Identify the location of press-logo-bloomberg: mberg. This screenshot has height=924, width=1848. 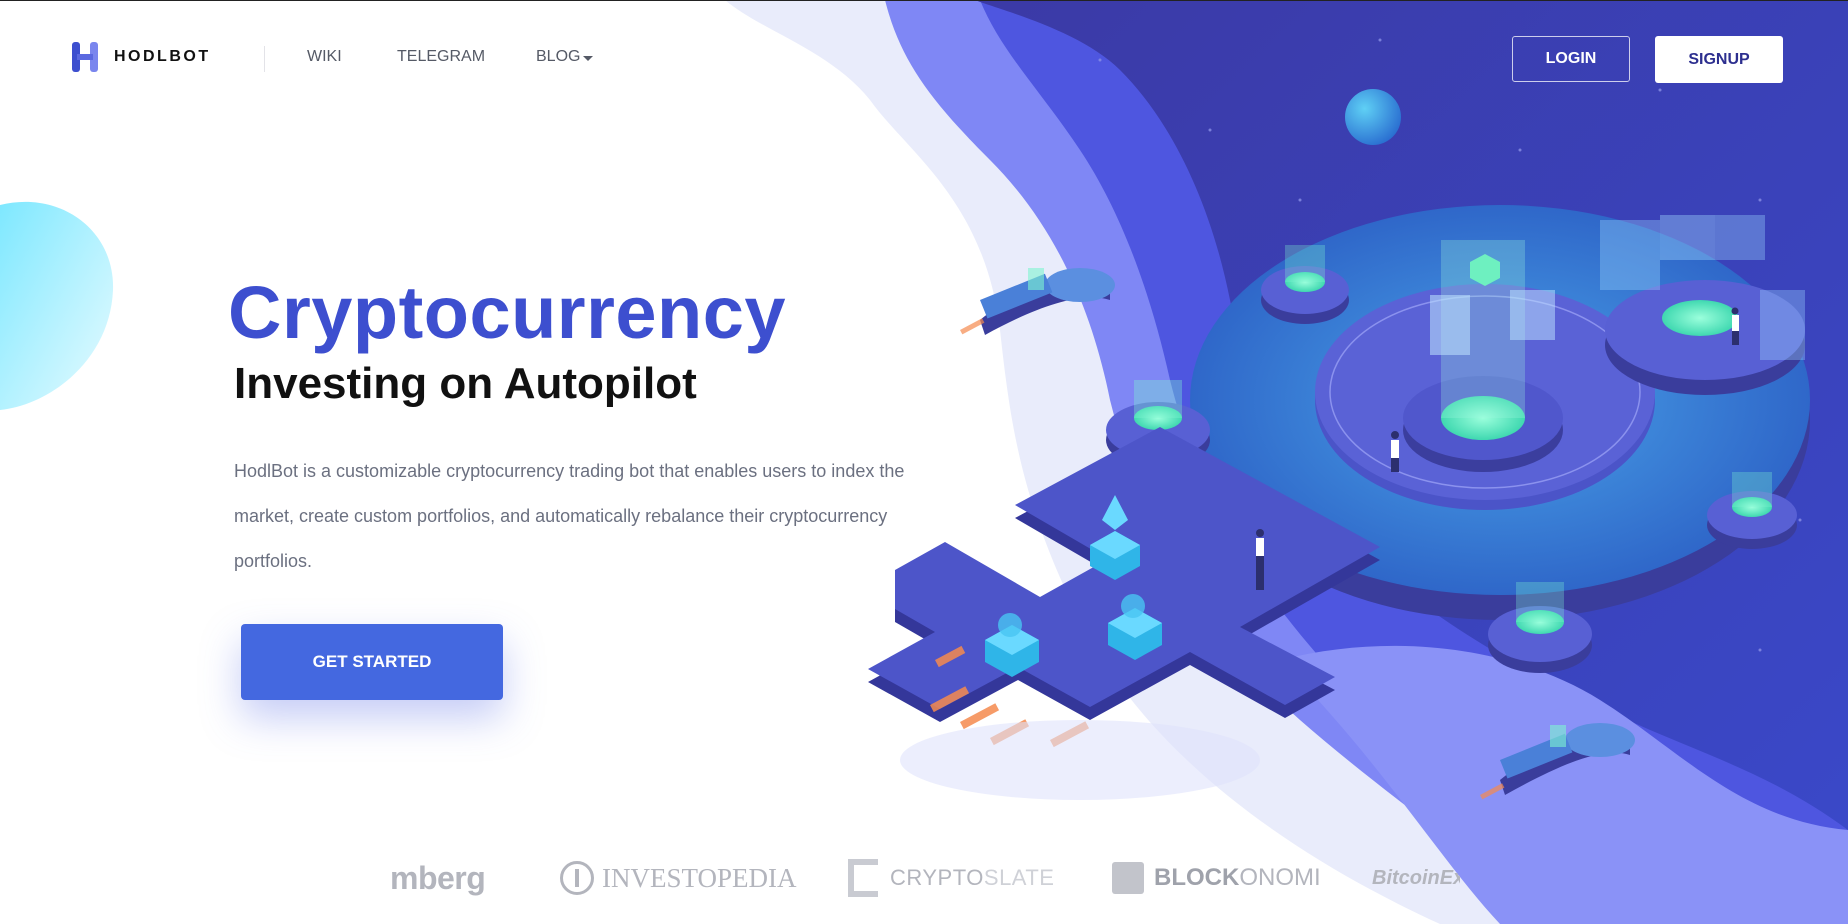
(438, 878).